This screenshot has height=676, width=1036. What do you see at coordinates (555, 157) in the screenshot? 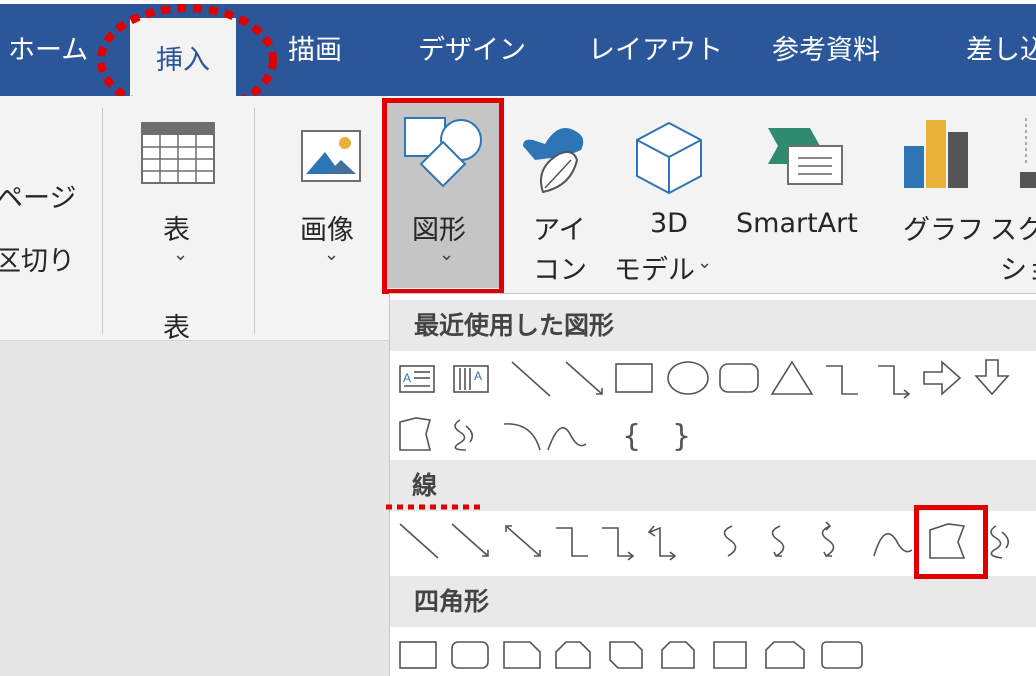
I see `icons-icon` at bounding box center [555, 157].